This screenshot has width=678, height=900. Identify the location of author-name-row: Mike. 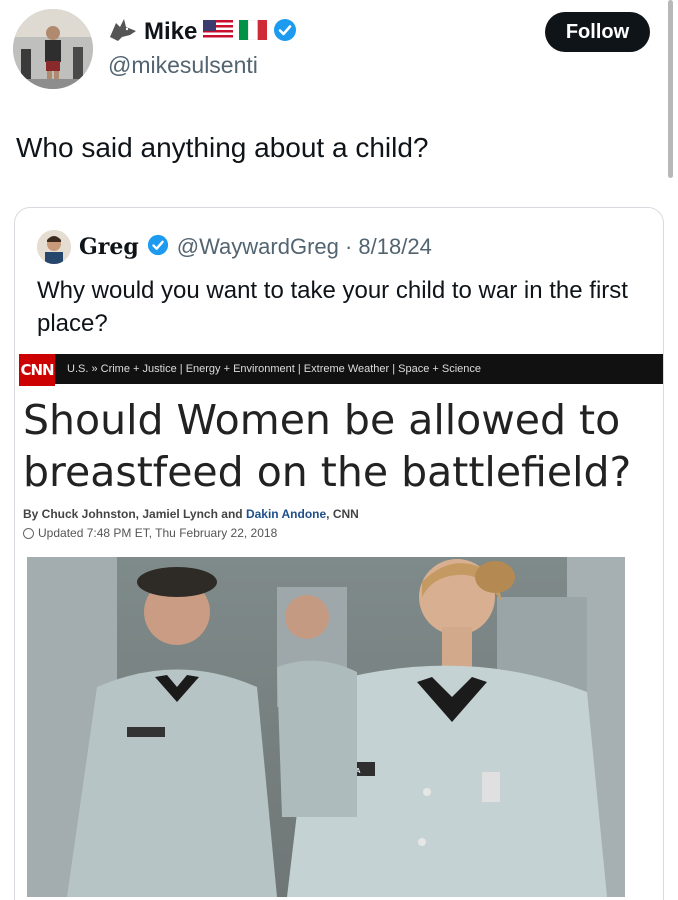
(202, 32).